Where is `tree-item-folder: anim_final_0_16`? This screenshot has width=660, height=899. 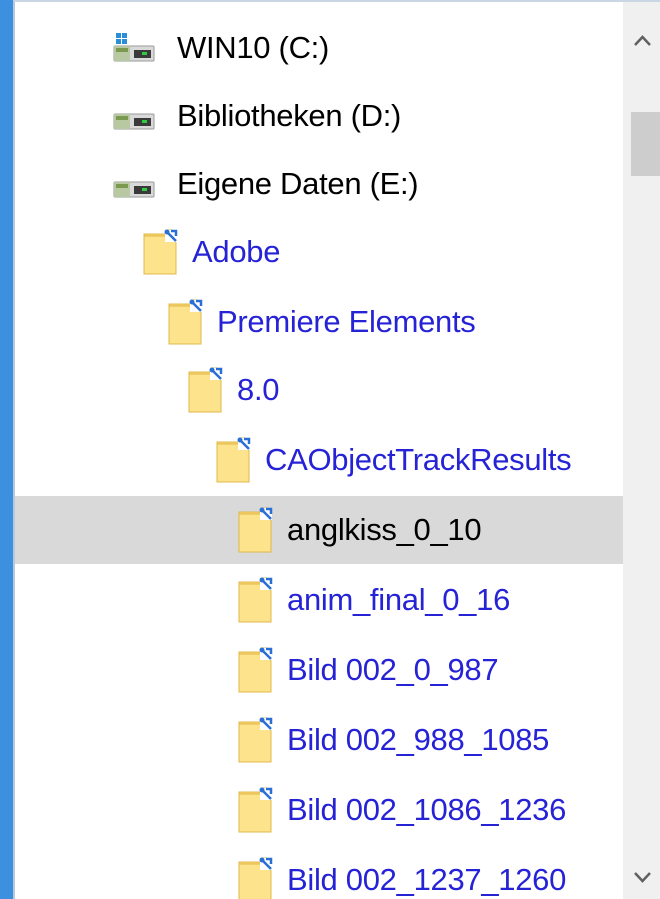 tree-item-folder: anim_final_0_16 is located at coordinates (319, 600).